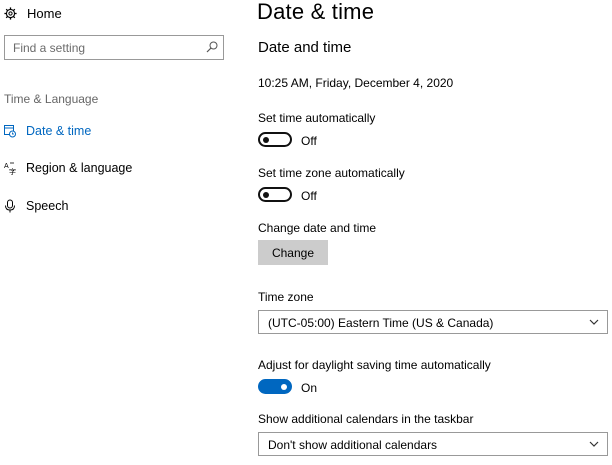 This screenshot has width=612, height=465. I want to click on sidebar-section-label: Time & Language, so click(51, 99).